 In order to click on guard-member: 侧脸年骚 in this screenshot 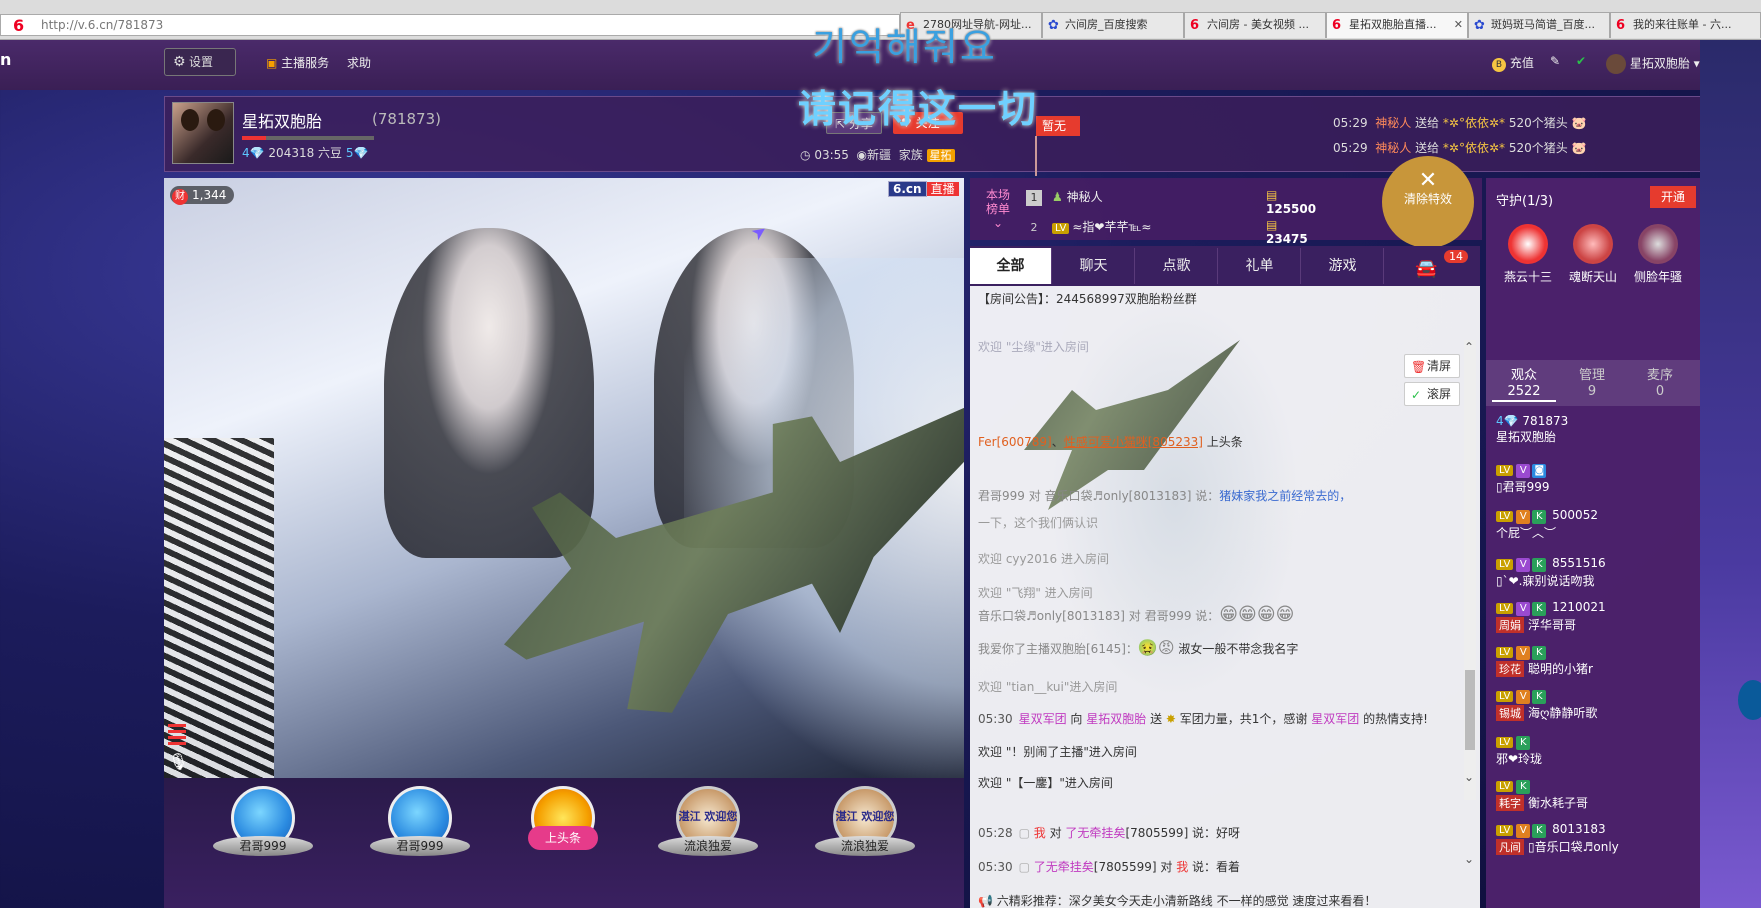, I will do `click(1658, 254)`.